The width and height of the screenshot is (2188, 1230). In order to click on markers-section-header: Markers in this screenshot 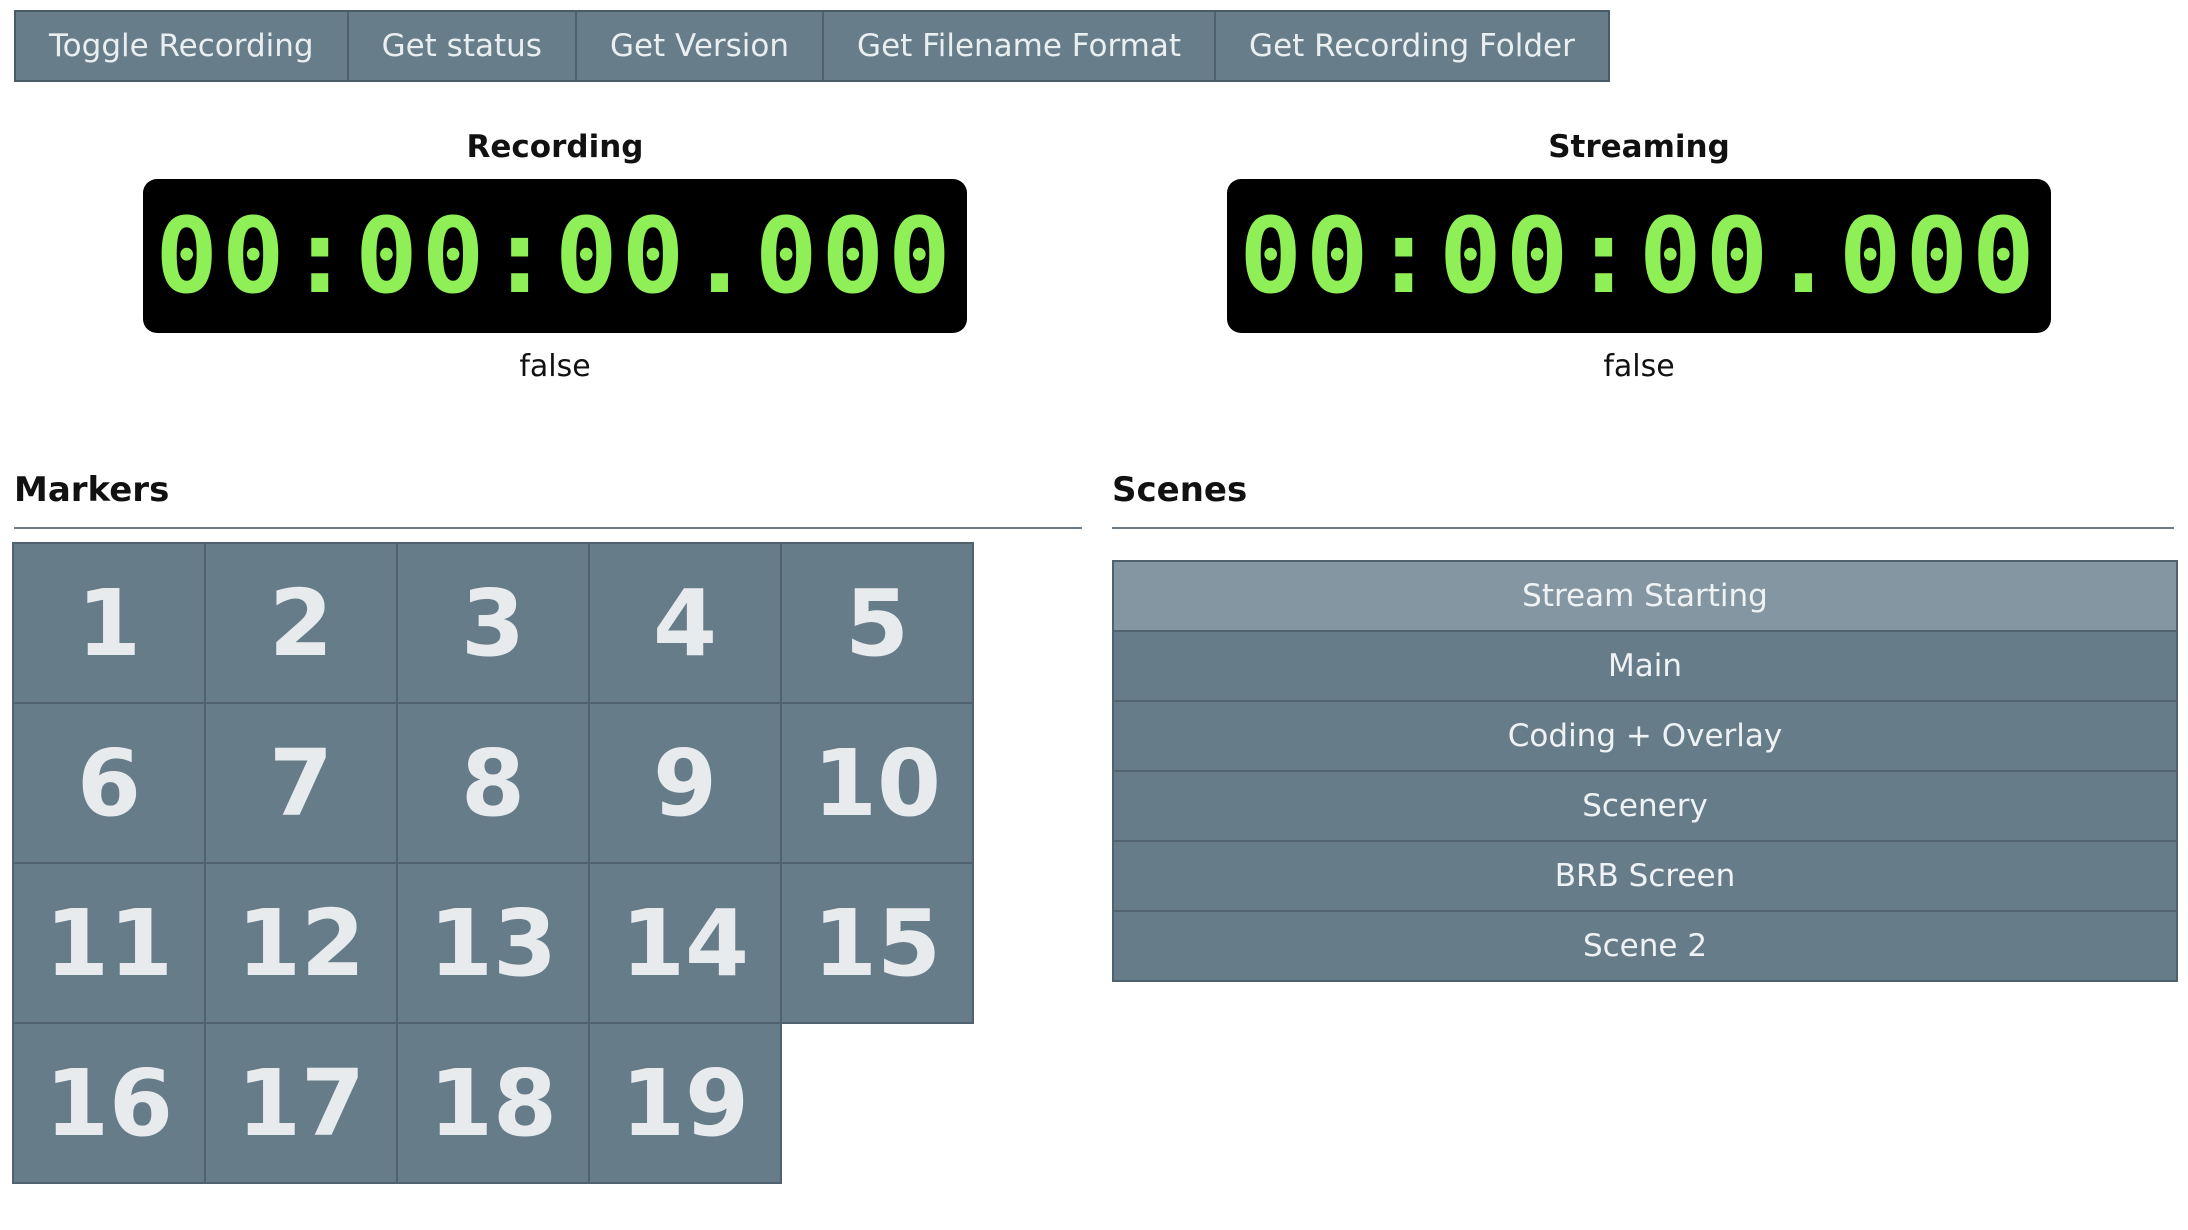, I will do `click(548, 497)`.